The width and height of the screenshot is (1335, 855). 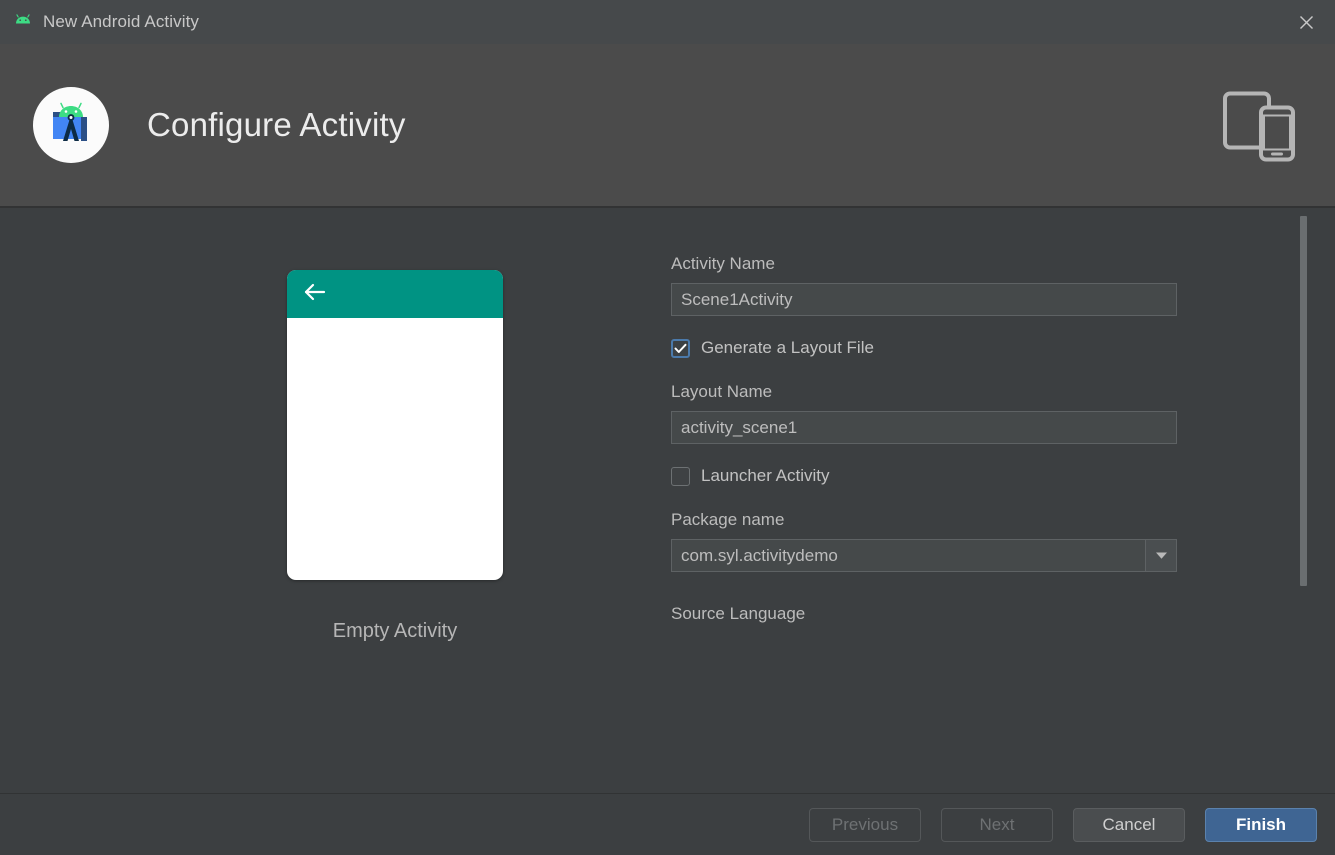 I want to click on chevron-down-icon, so click(x=1161, y=555).